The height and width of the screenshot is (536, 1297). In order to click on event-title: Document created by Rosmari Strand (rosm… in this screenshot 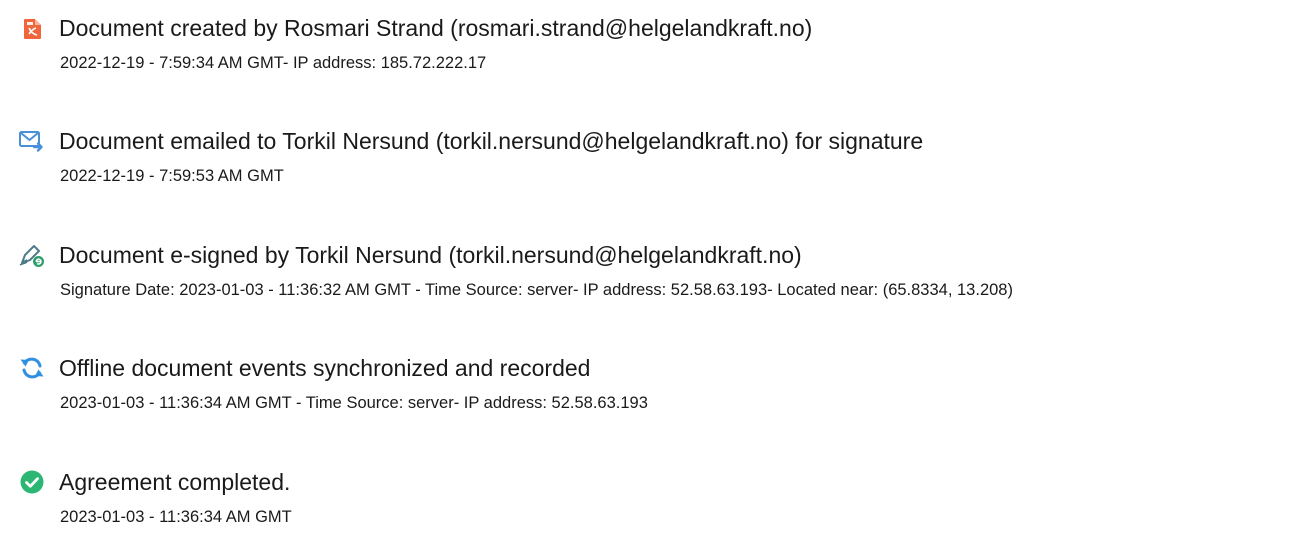, I will do `click(436, 28)`.